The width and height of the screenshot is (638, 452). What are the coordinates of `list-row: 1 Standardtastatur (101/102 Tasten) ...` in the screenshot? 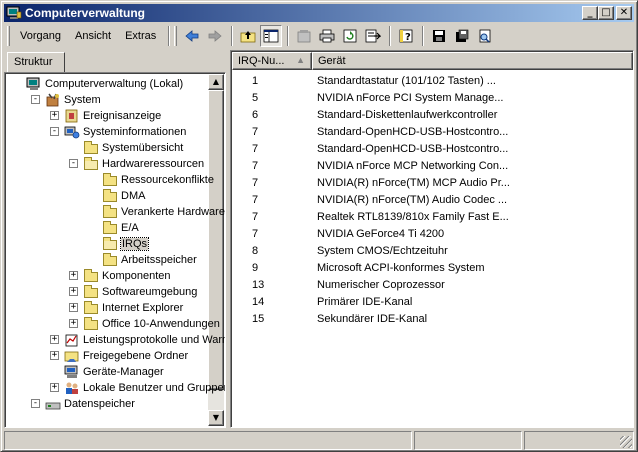 It's located at (431, 81).